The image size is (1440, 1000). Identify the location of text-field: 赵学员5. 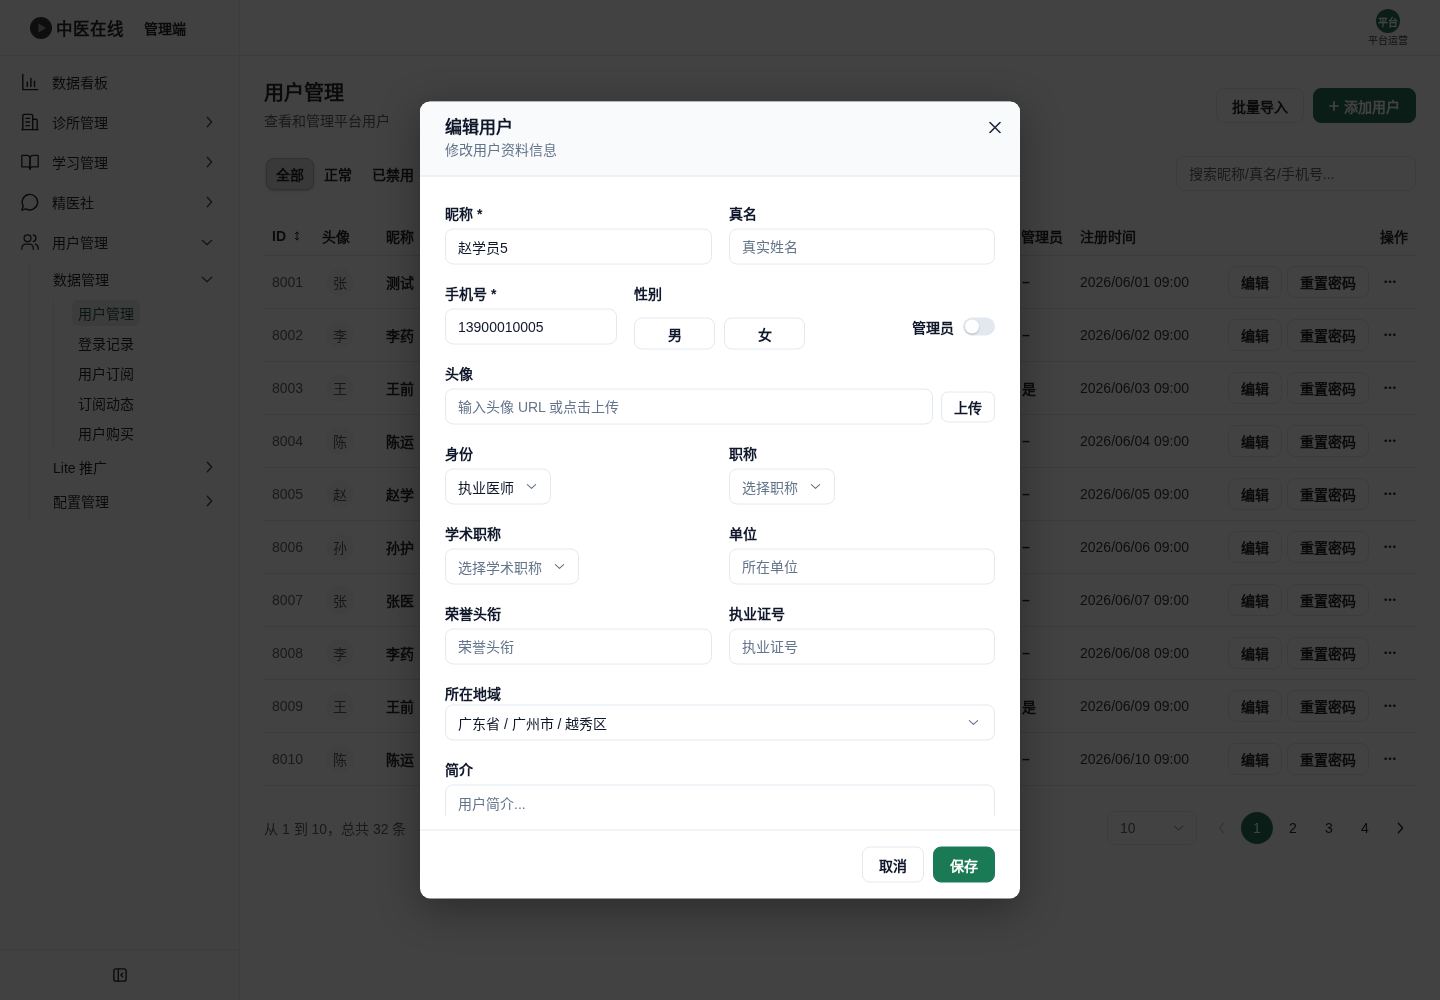
(578, 246).